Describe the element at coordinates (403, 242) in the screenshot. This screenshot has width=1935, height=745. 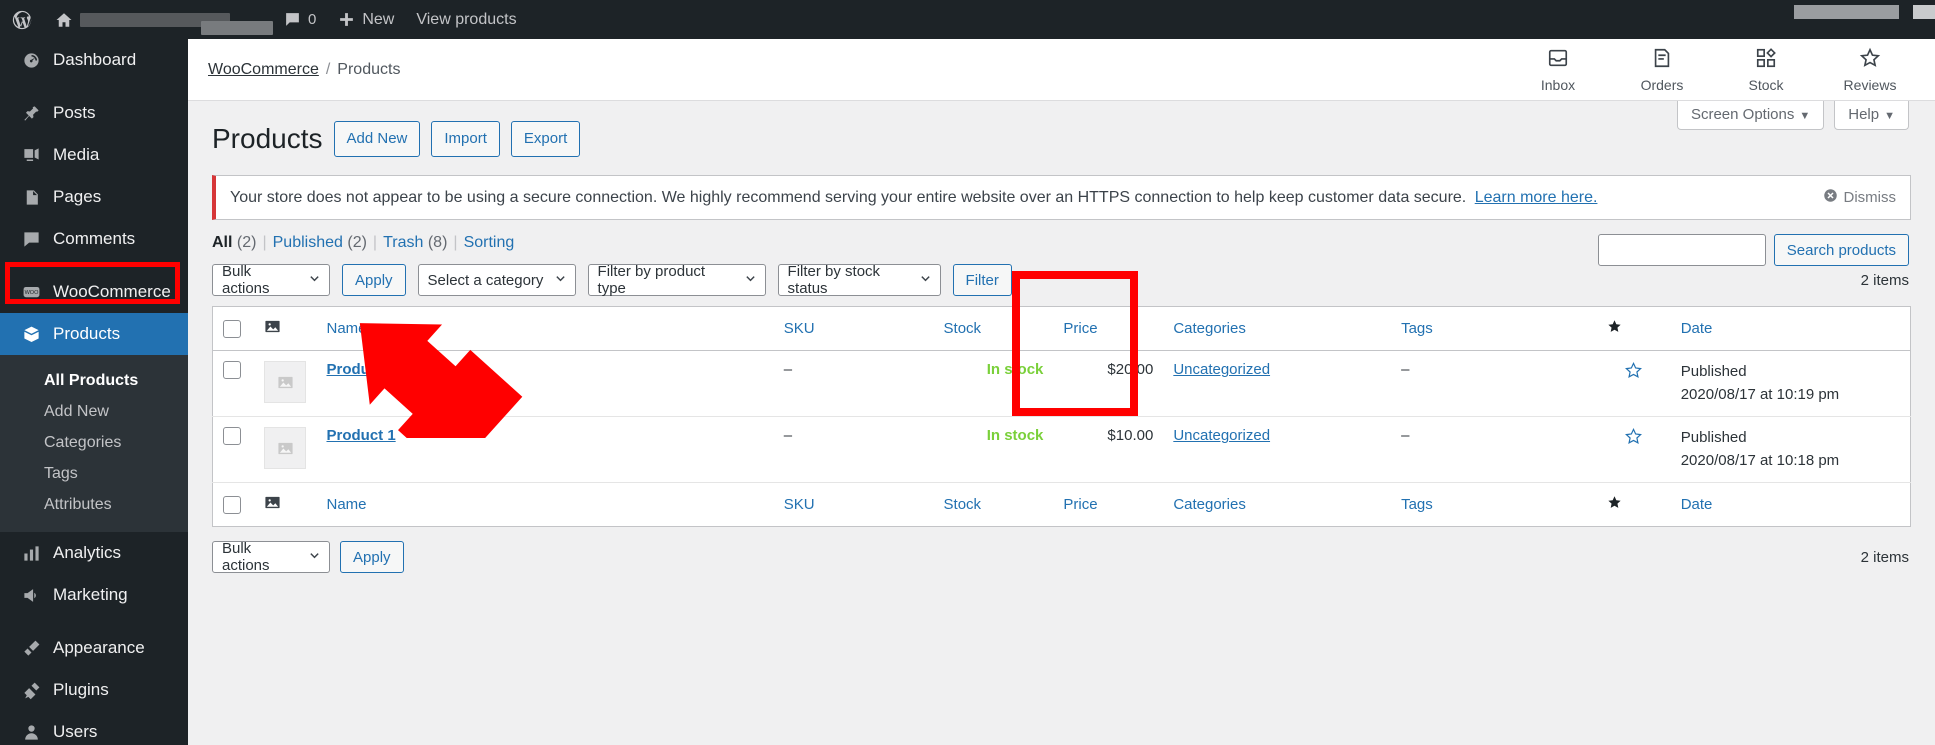
I see `filter-link-trash: Trash` at that location.